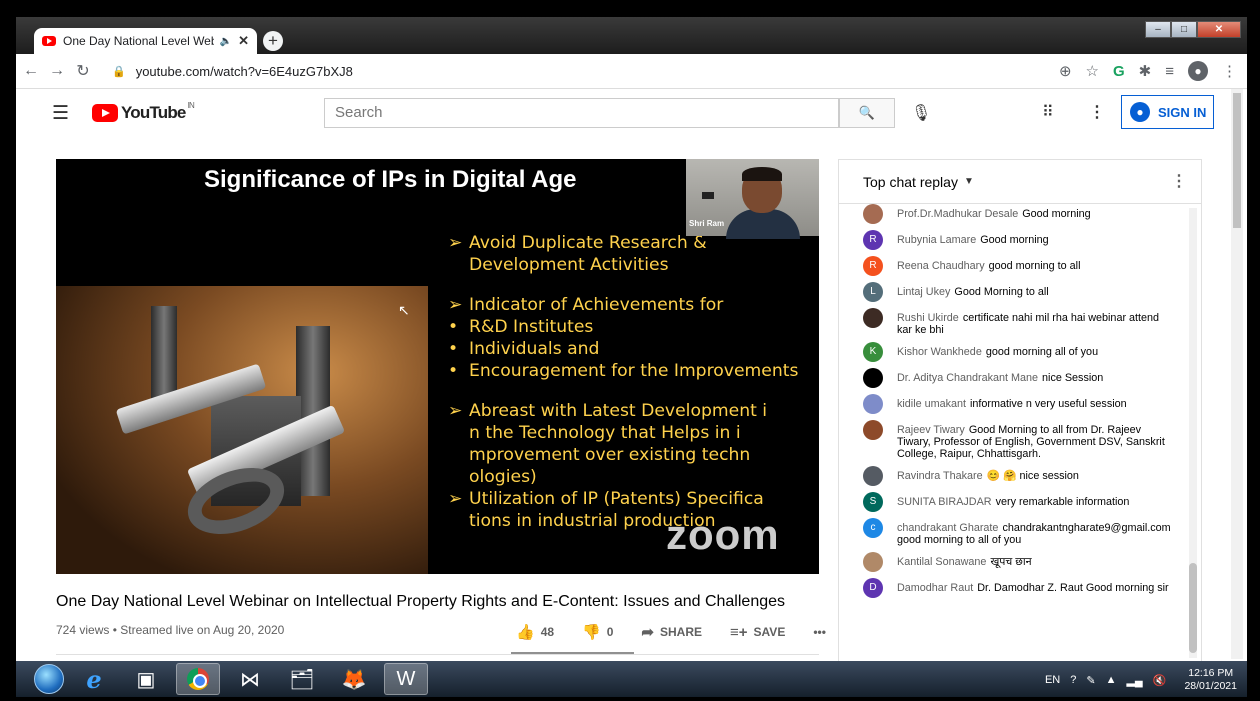 This screenshot has width=1260, height=701. I want to click on chat-author: kidile umakant, so click(931, 404).